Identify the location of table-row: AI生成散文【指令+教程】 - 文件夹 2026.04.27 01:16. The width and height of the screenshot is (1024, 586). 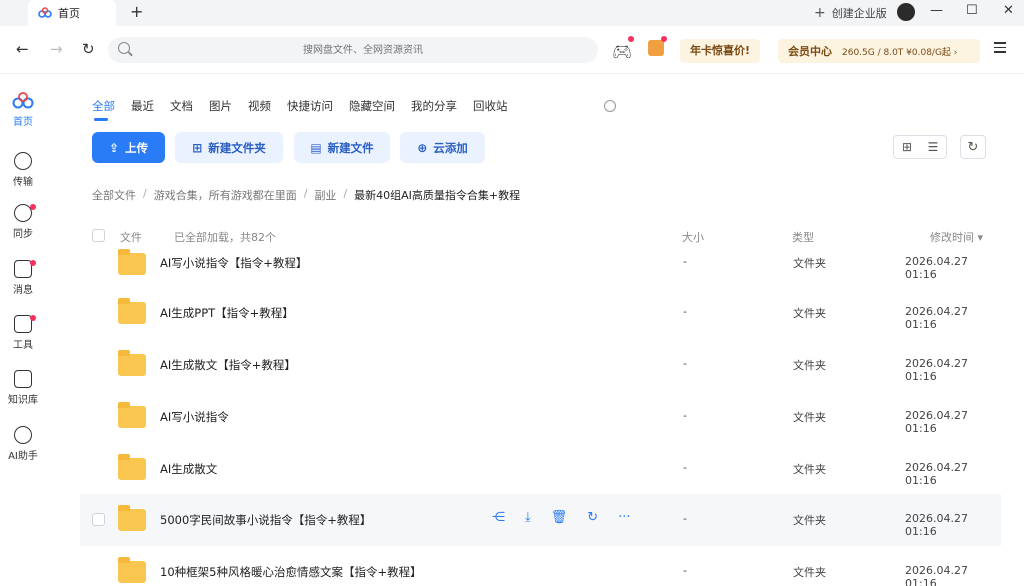
(540, 365).